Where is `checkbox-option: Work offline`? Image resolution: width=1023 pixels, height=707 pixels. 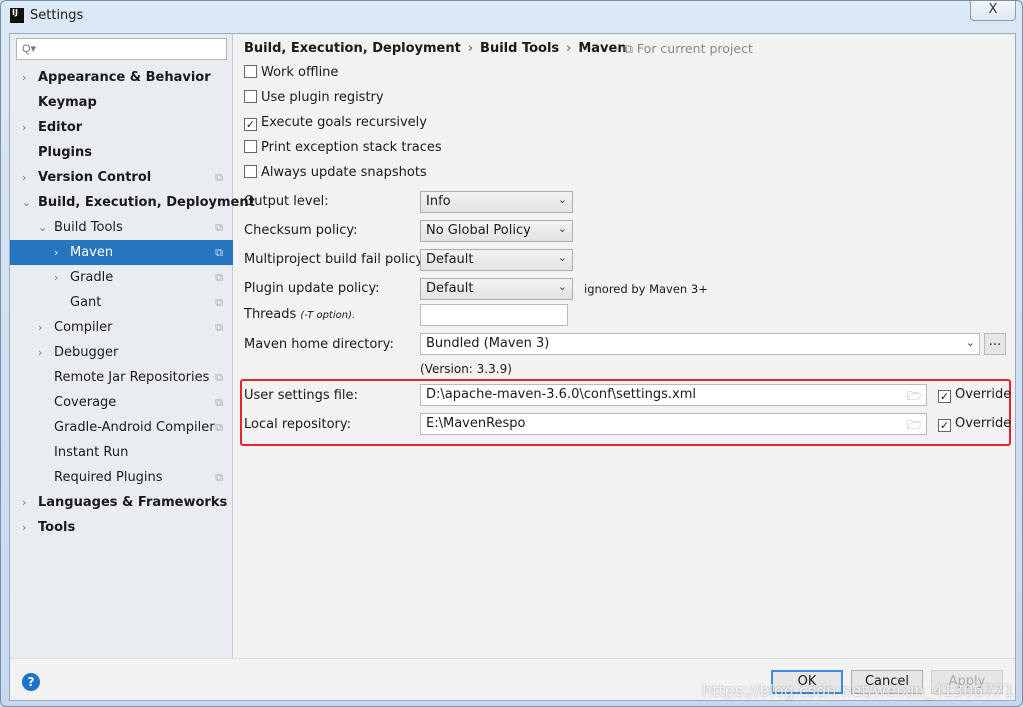 checkbox-option: Work offline is located at coordinates (291, 74).